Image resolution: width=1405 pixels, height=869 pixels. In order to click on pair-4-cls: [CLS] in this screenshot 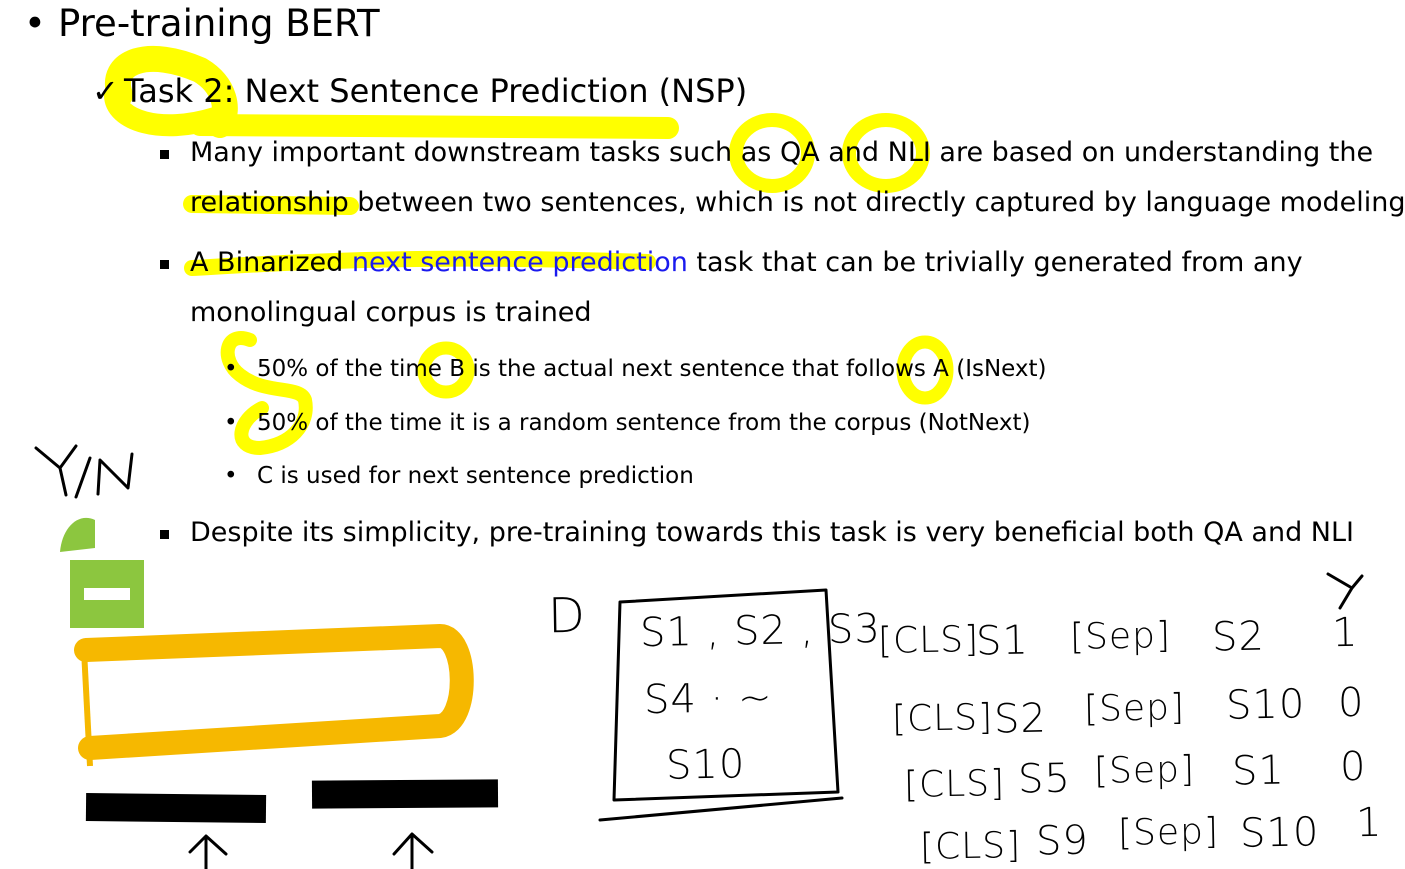, I will do `click(970, 846)`.